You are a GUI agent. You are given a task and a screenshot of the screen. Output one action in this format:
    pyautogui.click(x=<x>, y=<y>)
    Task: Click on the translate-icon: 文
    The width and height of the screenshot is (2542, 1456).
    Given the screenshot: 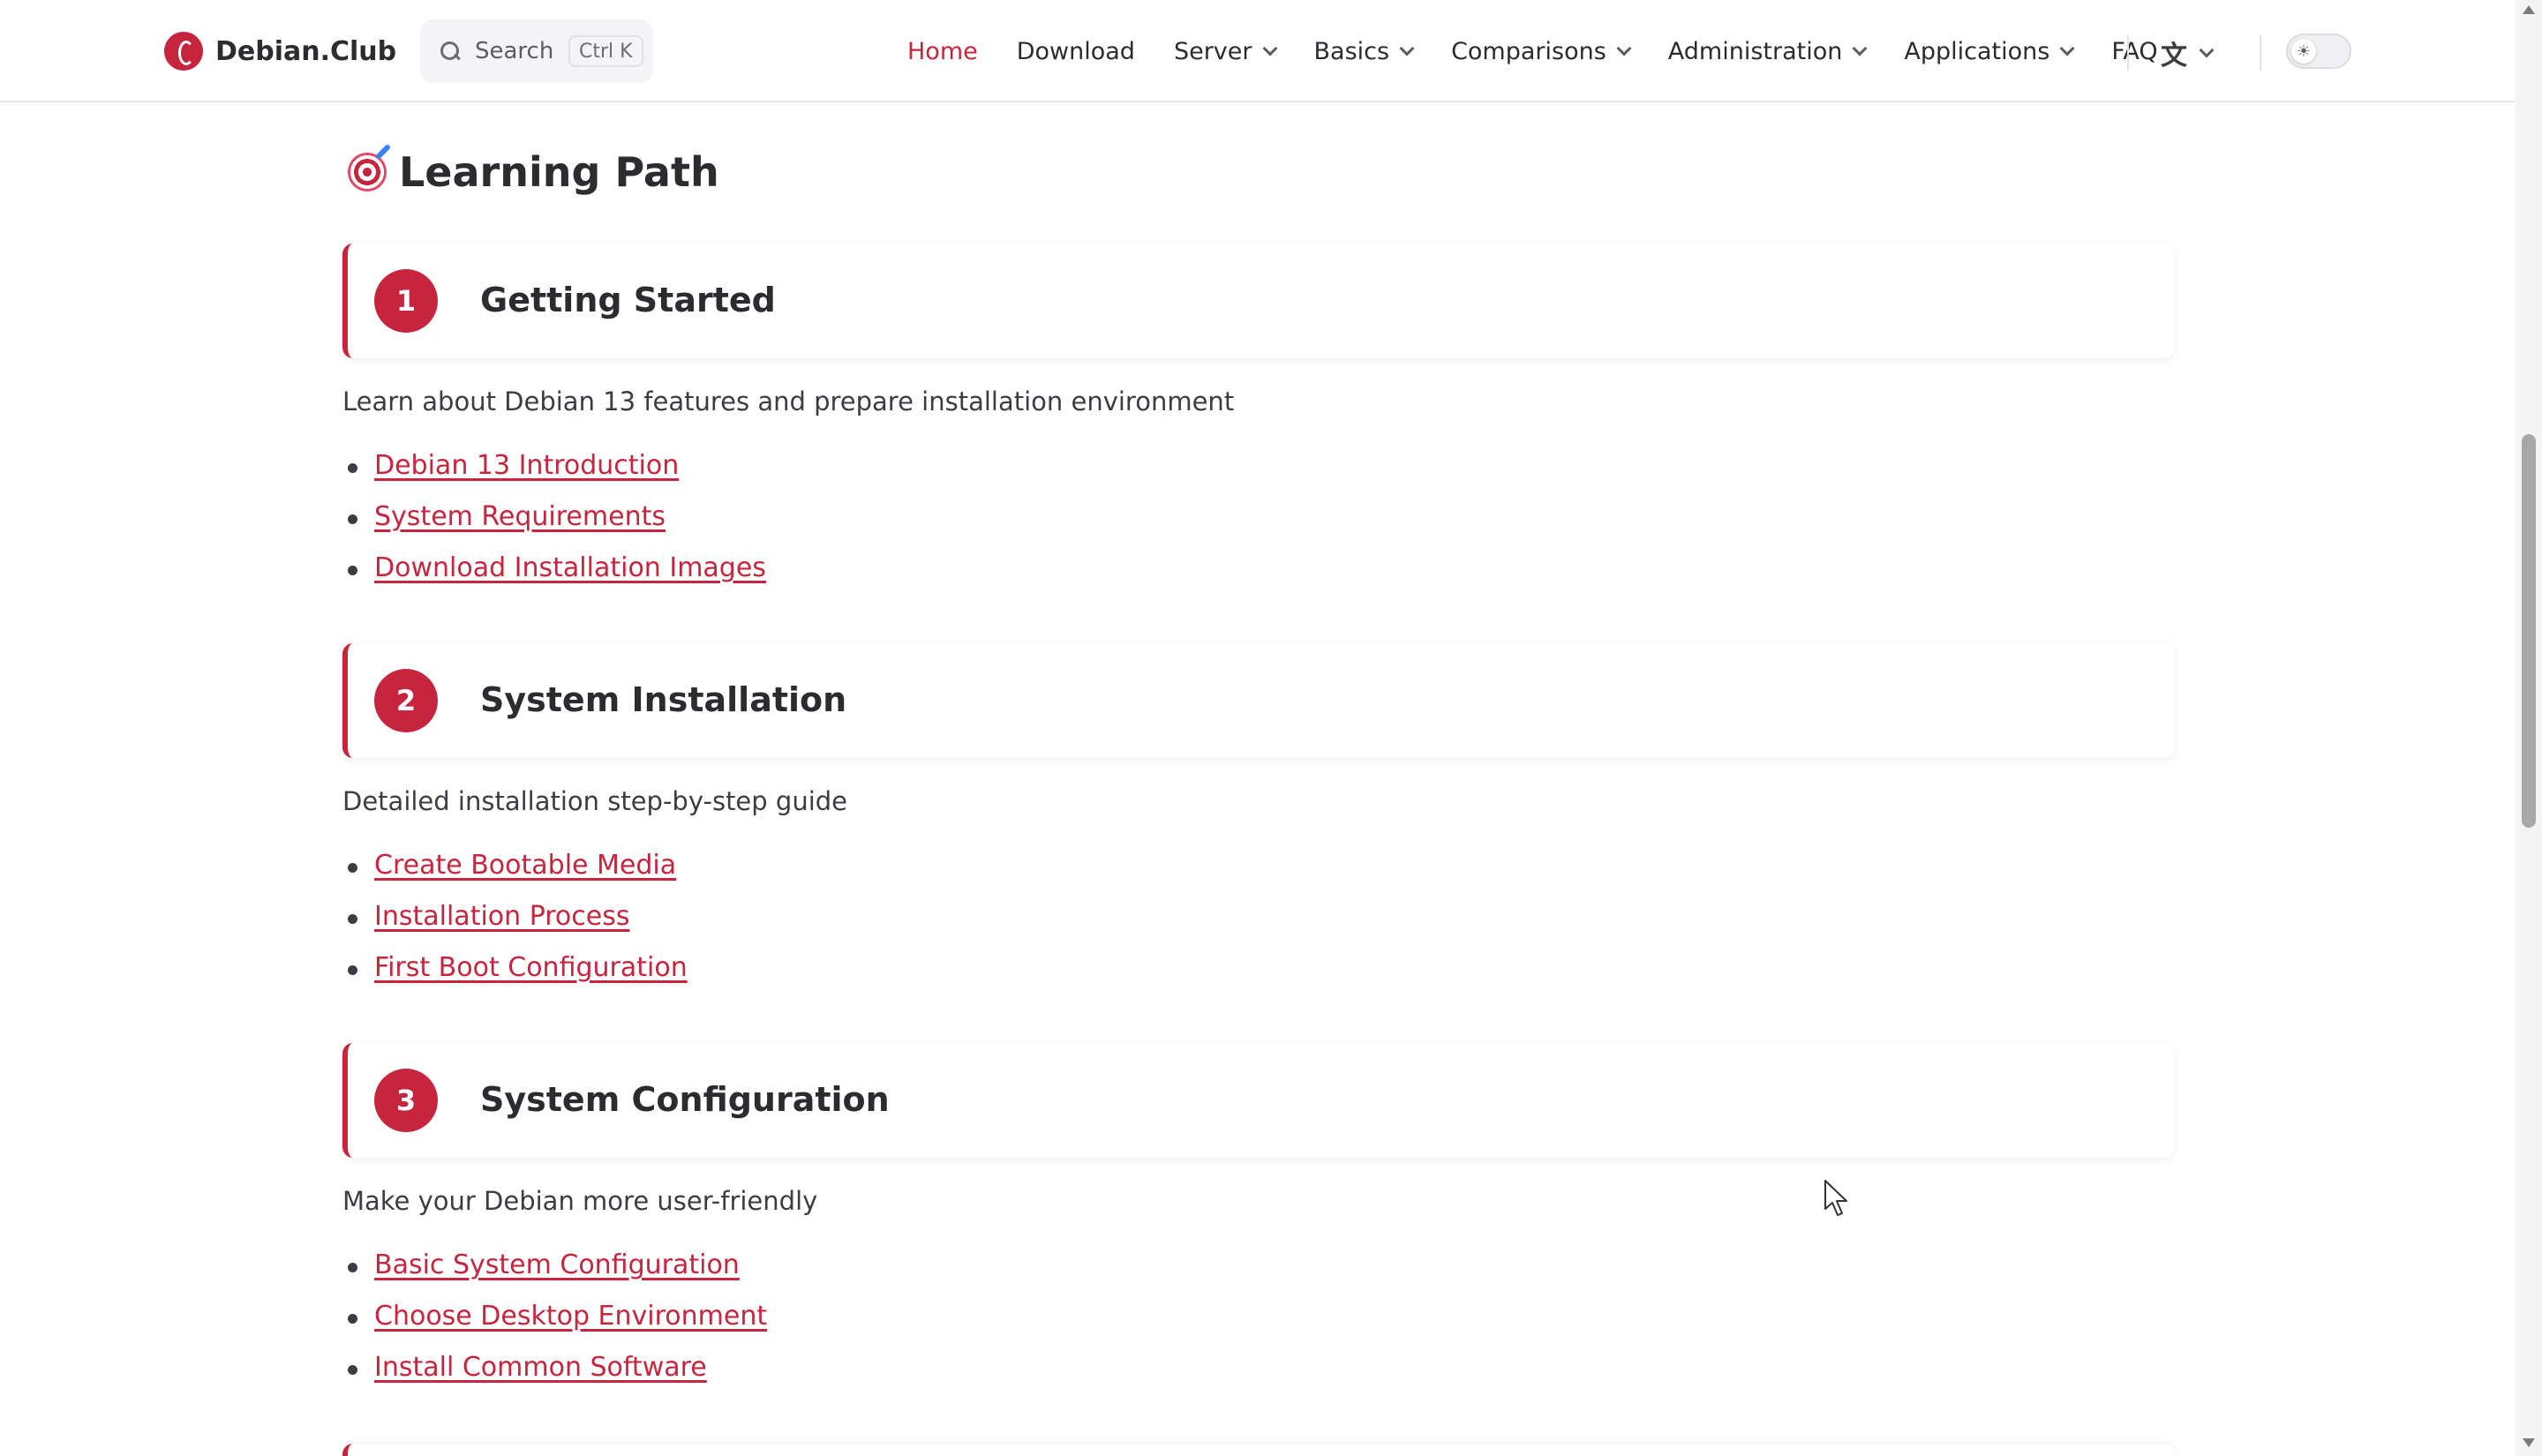 What is the action you would take?
    pyautogui.click(x=2174, y=56)
    